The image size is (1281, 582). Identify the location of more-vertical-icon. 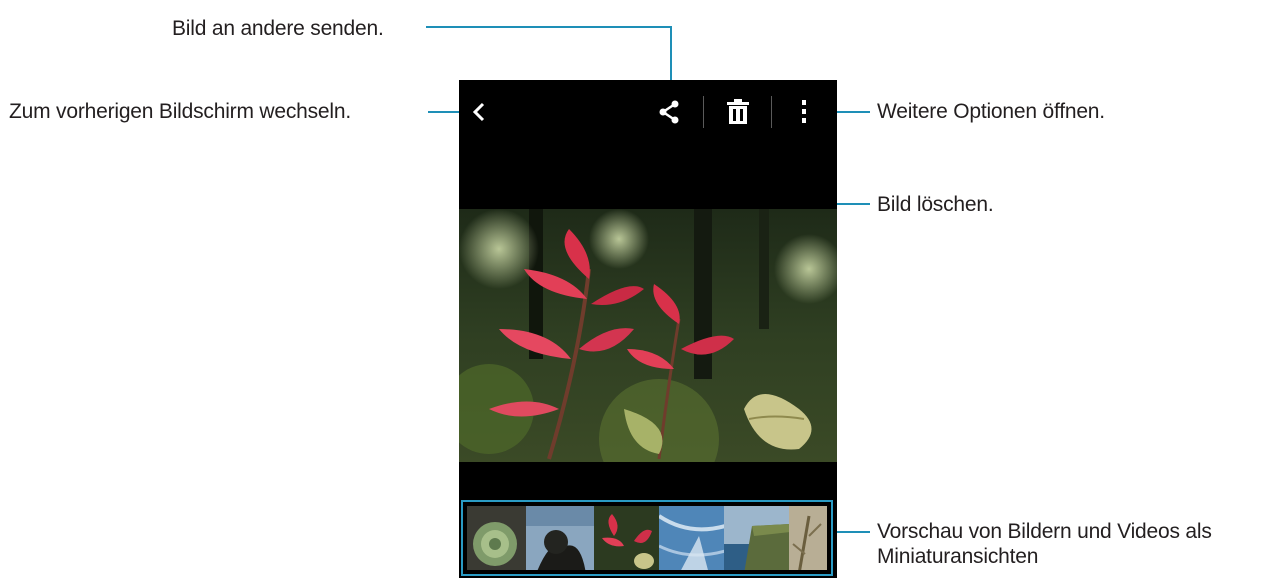
(804, 111).